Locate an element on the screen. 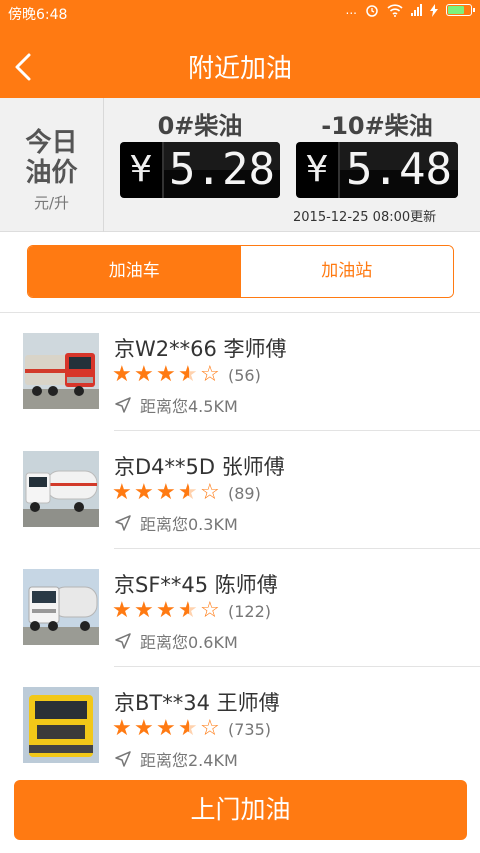 The image size is (480, 853). price-unit: 元/升 is located at coordinates (51, 203).